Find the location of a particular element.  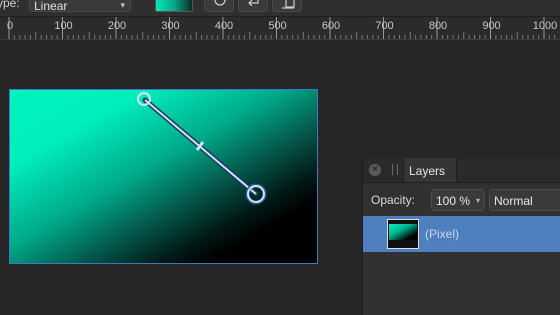

tab-layers-label: Layers is located at coordinates (427, 171).